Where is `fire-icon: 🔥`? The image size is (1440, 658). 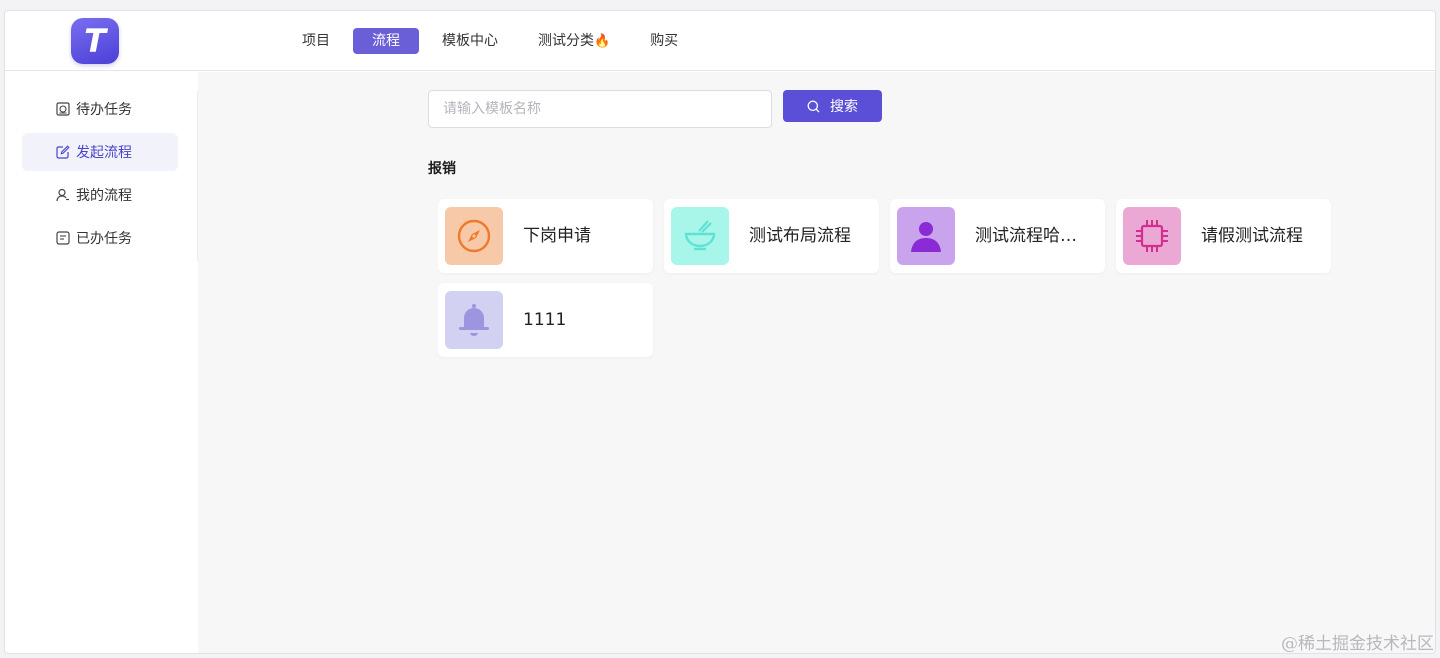 fire-icon: 🔥 is located at coordinates (602, 41).